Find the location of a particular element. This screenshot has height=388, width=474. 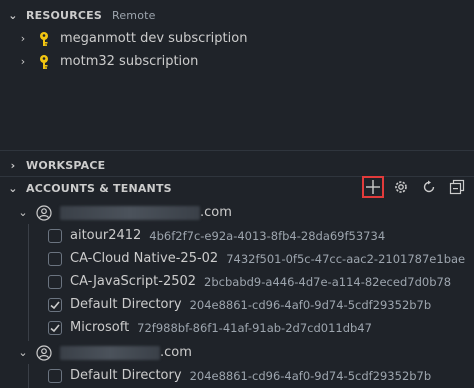

tenant-id: 72f988bf-86f1-41af-91ab-2d7cd011db47 is located at coordinates (254, 327).